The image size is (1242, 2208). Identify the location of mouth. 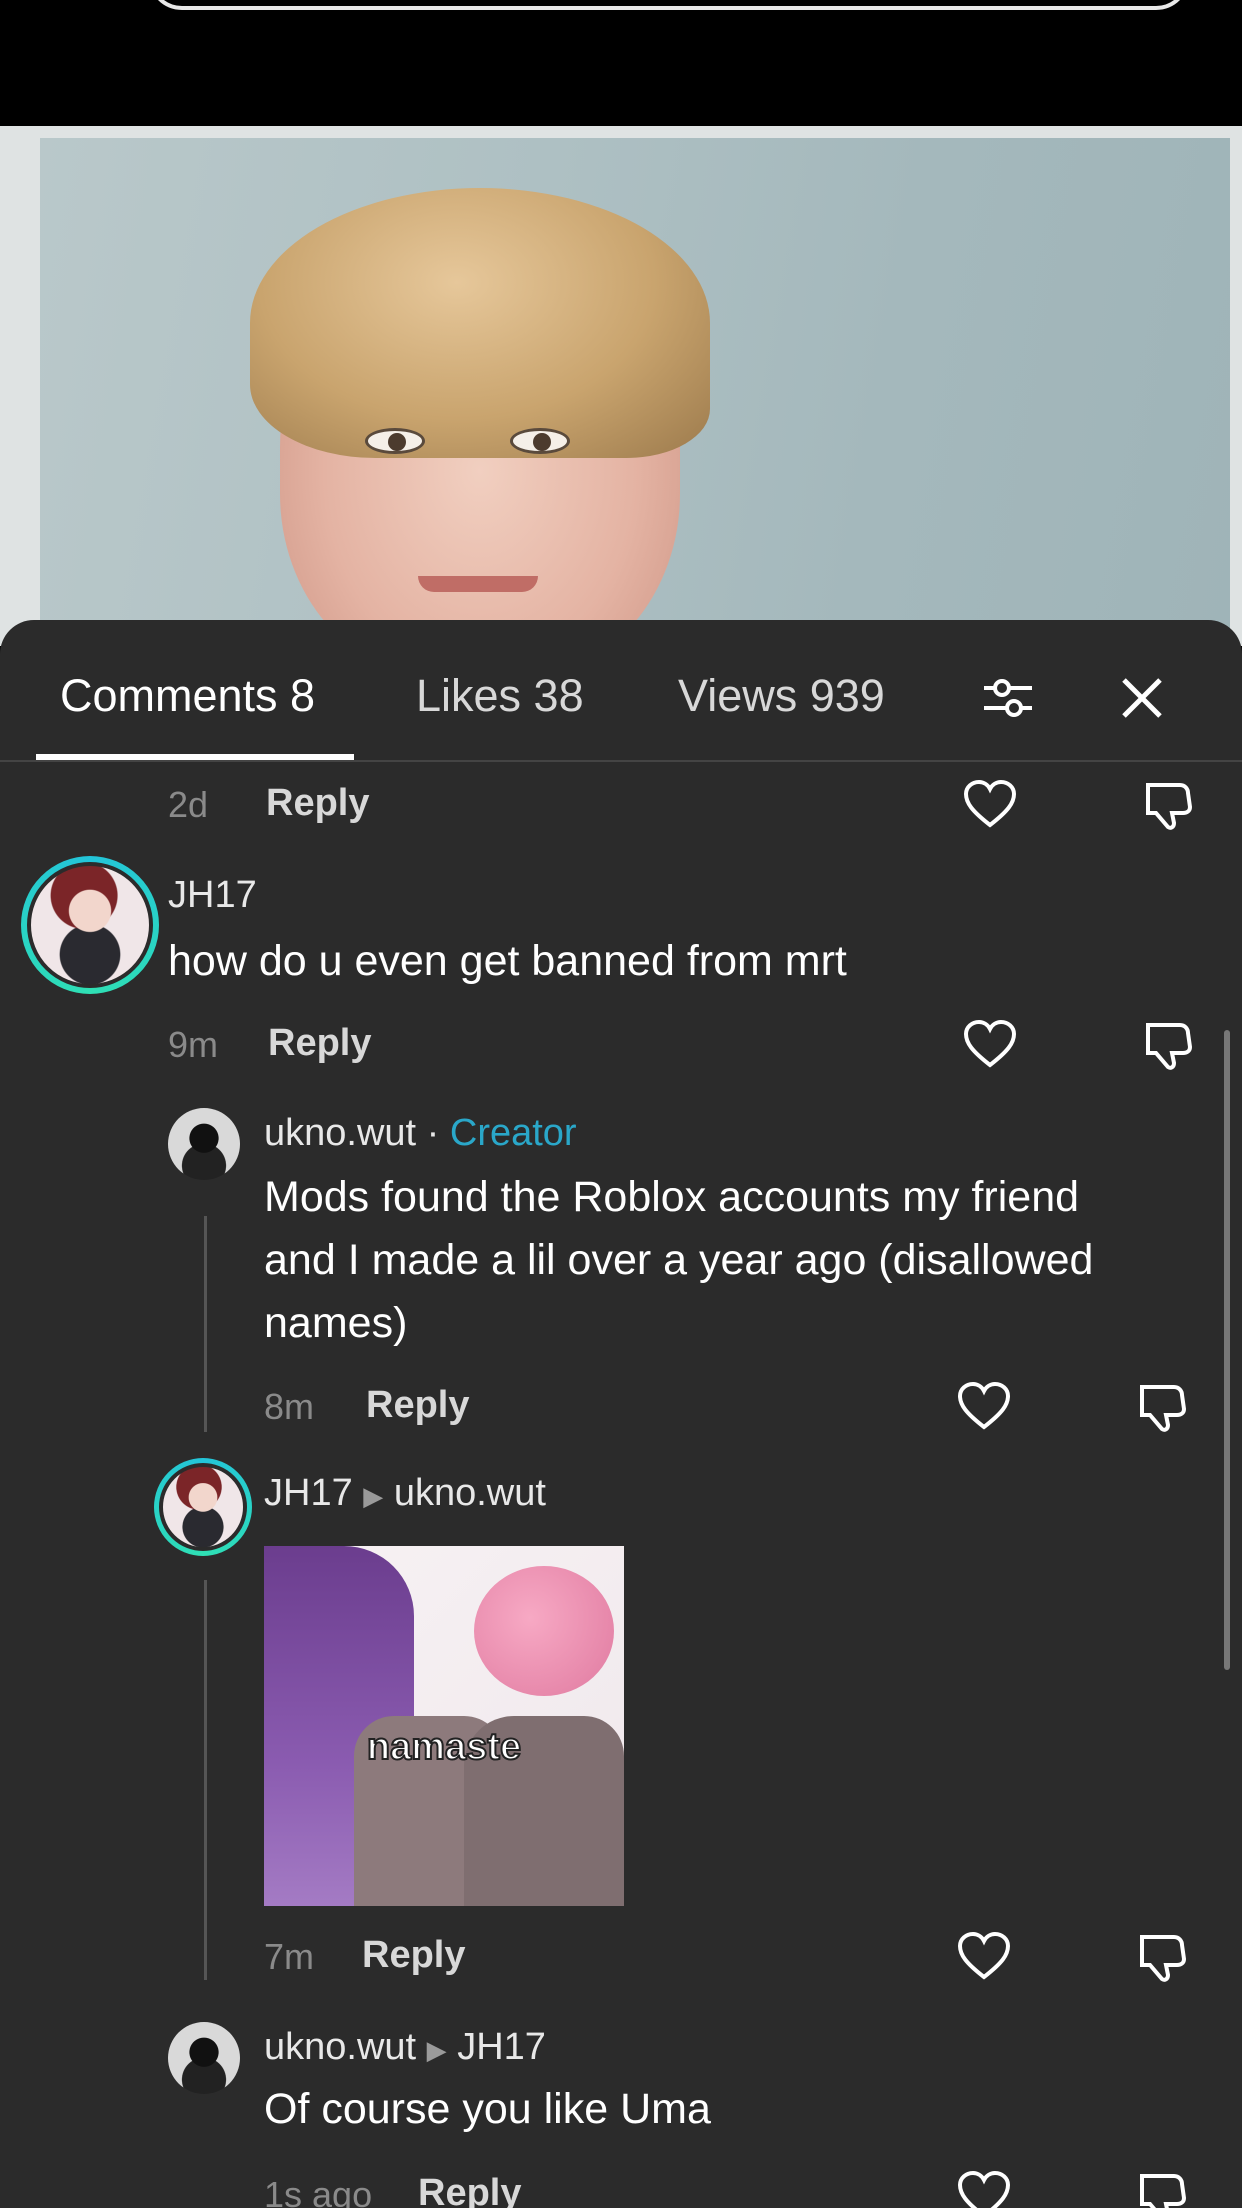
(478, 584).